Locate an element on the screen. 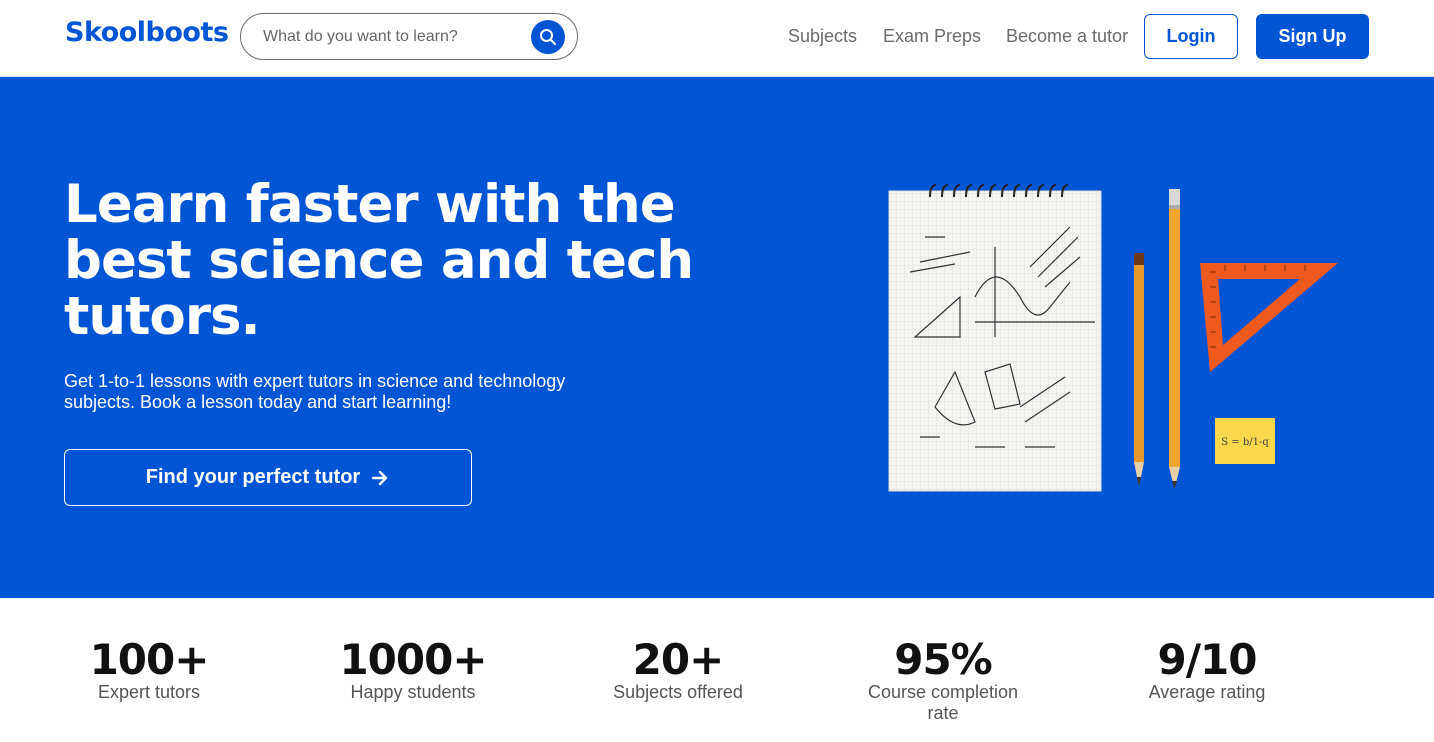  stat-value: 95% is located at coordinates (943, 659).